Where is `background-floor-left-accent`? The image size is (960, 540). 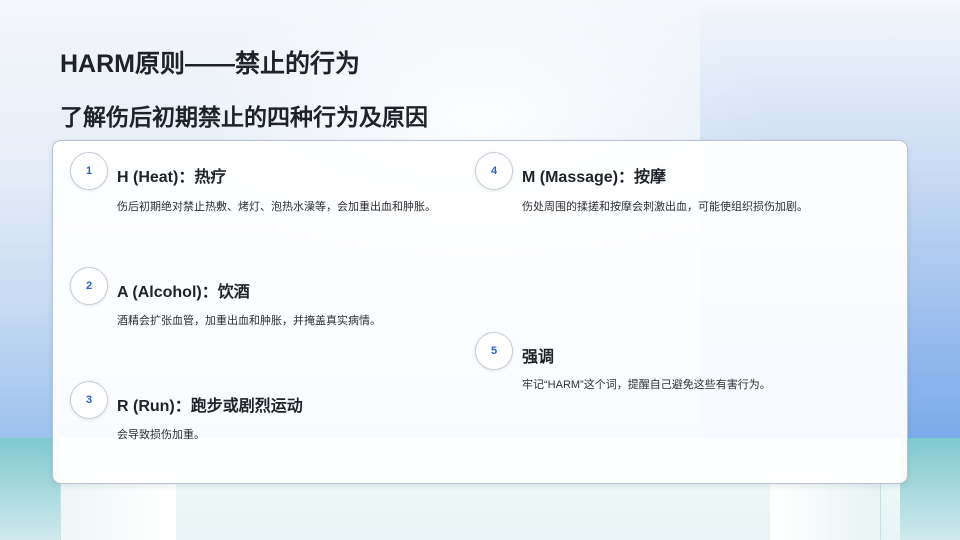
background-floor-left-accent is located at coordinates (30, 489).